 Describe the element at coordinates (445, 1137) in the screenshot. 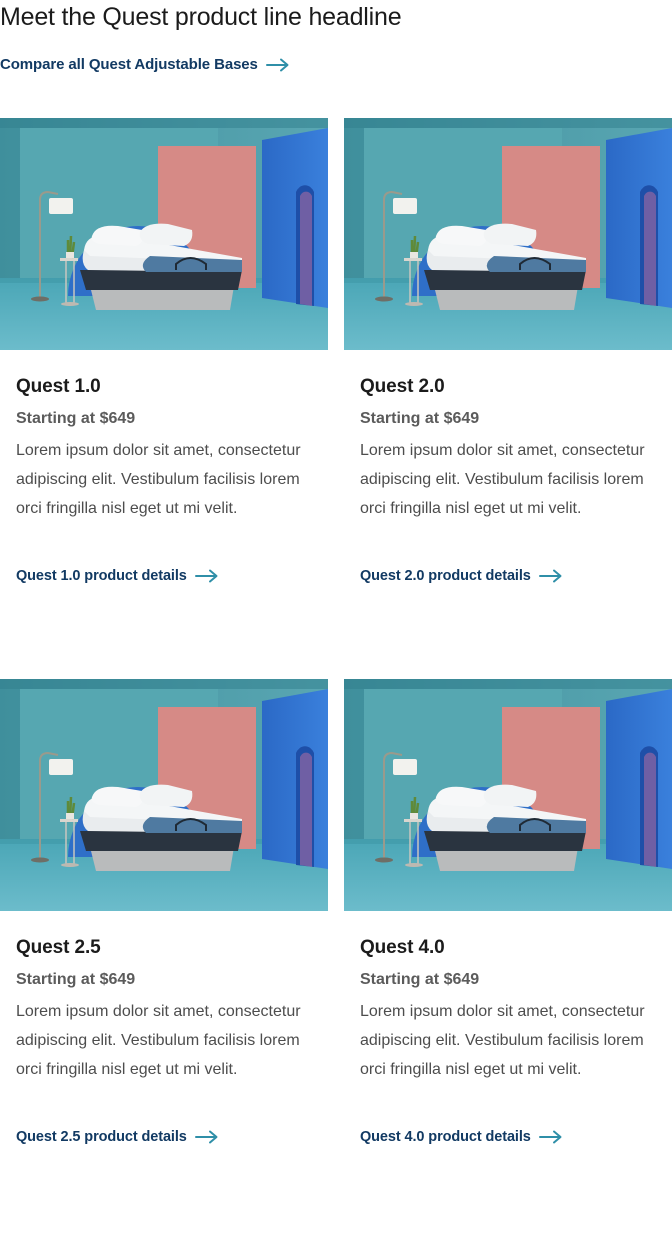

I see `product-details-label: Quest 4.0 product details` at that location.